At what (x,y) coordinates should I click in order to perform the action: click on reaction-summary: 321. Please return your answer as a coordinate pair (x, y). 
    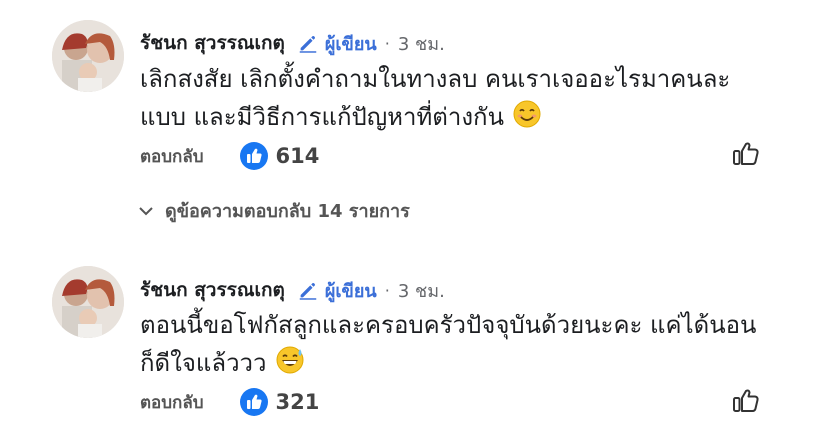
    Looking at the image, I should click on (279, 402).